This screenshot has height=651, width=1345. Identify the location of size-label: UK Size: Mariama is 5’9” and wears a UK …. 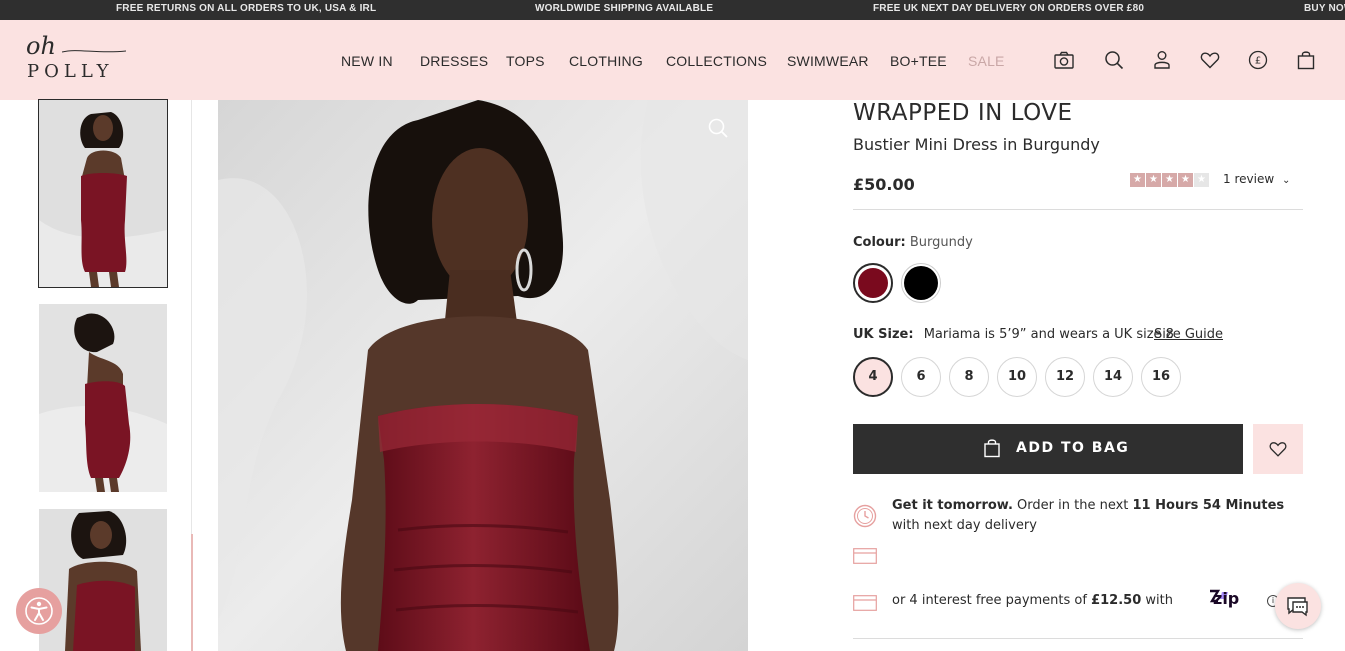
(1013, 334).